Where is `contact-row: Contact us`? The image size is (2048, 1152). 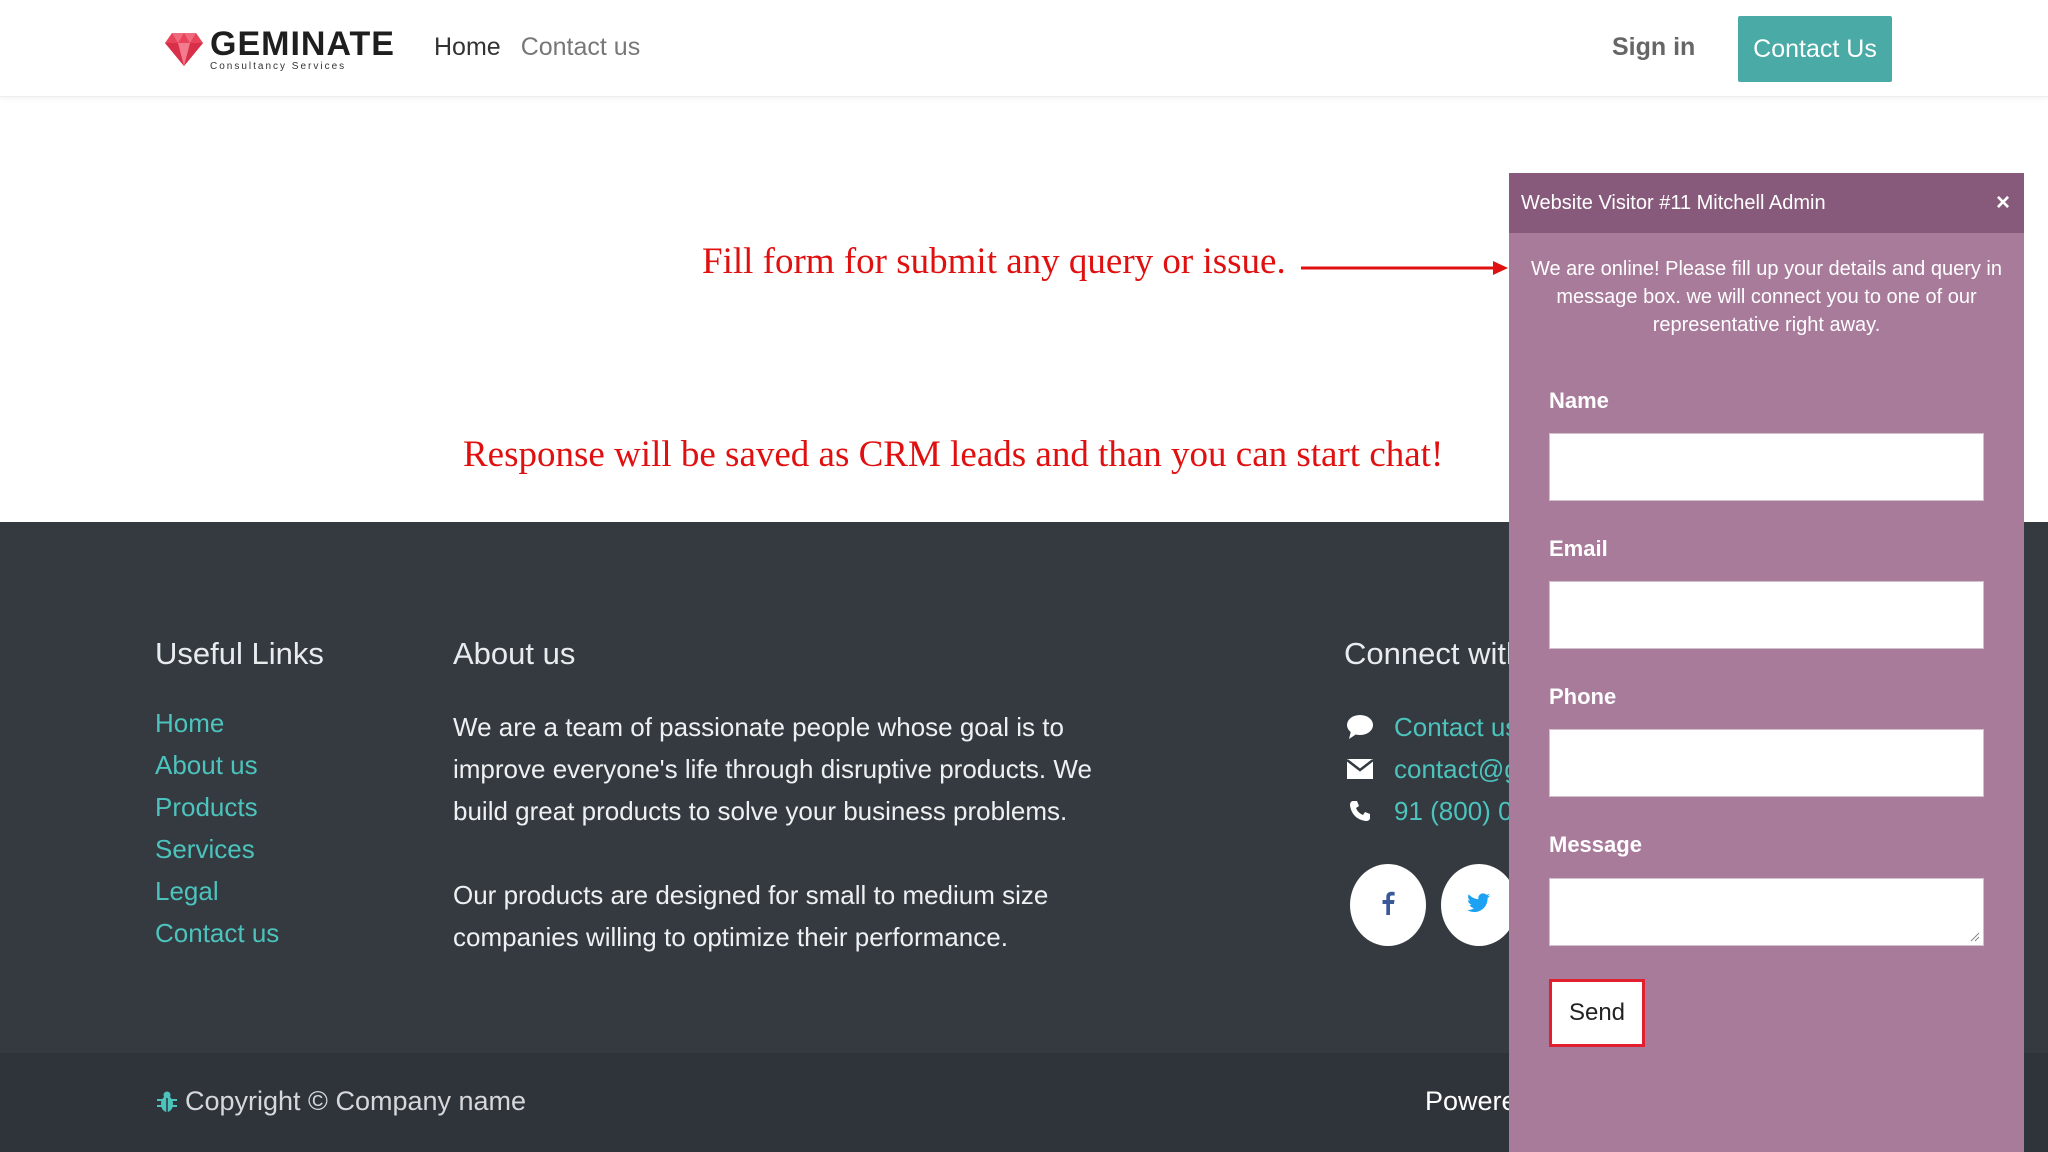 contact-row: Contact us is located at coordinates (1431, 727).